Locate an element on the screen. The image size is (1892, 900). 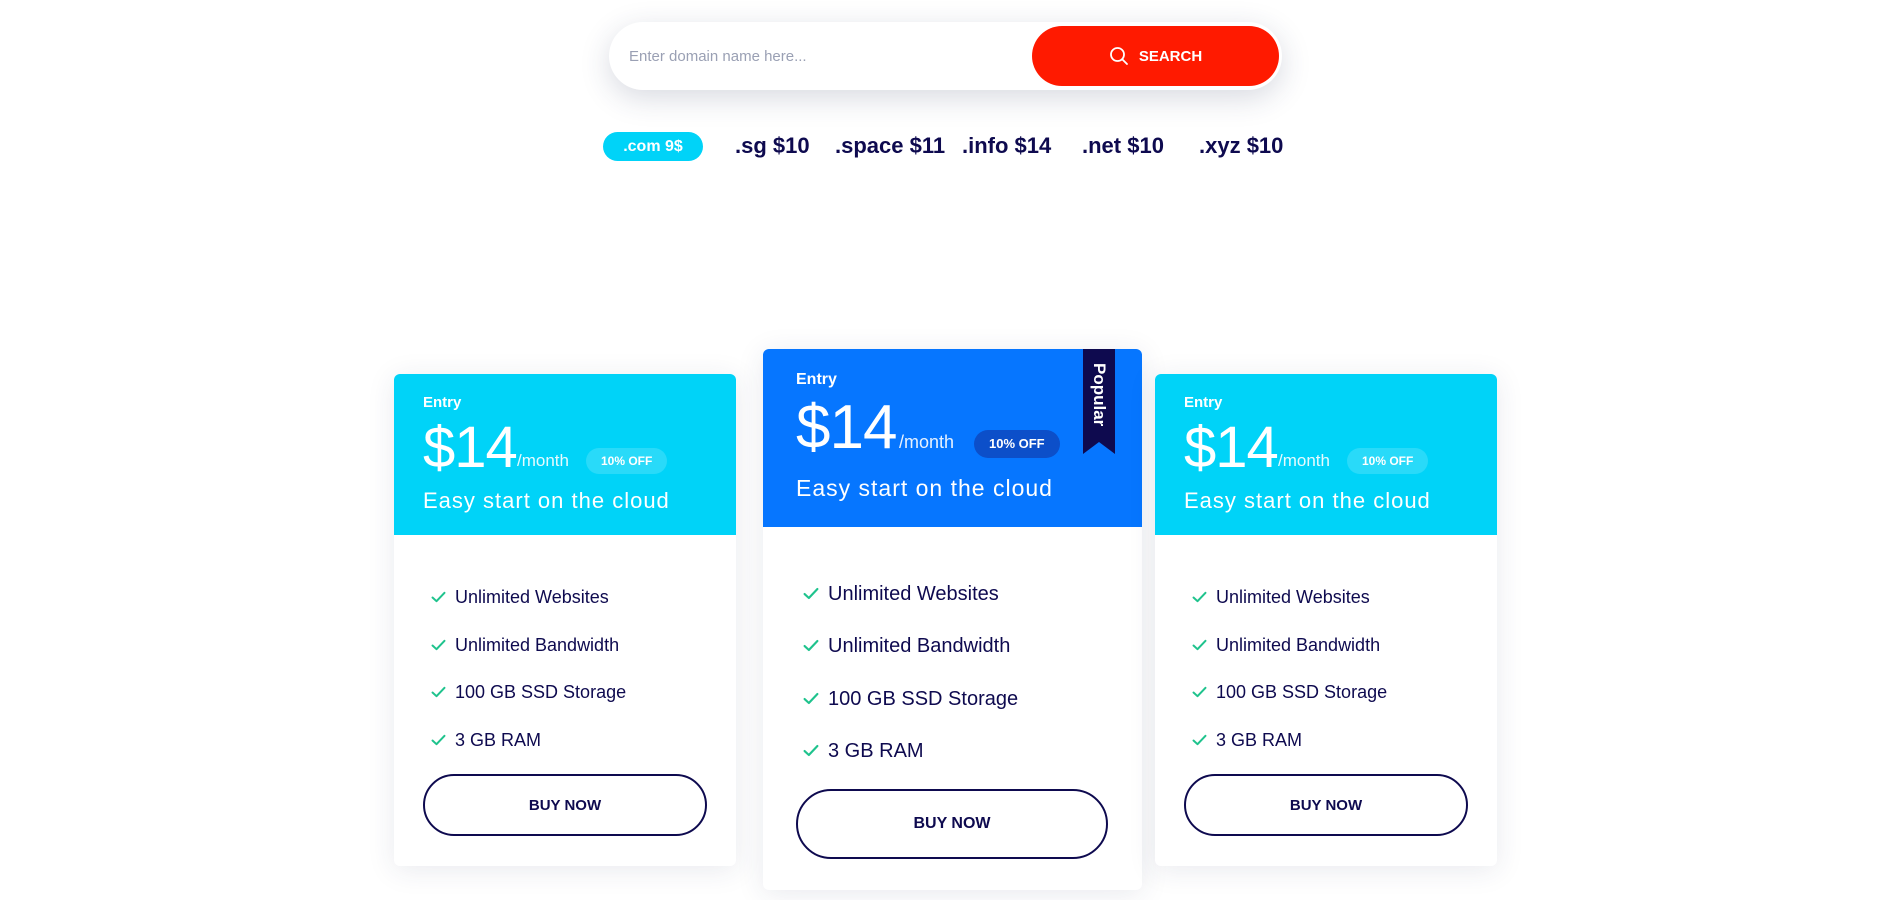
tld-item-net: .net $10 is located at coordinates (1123, 146).